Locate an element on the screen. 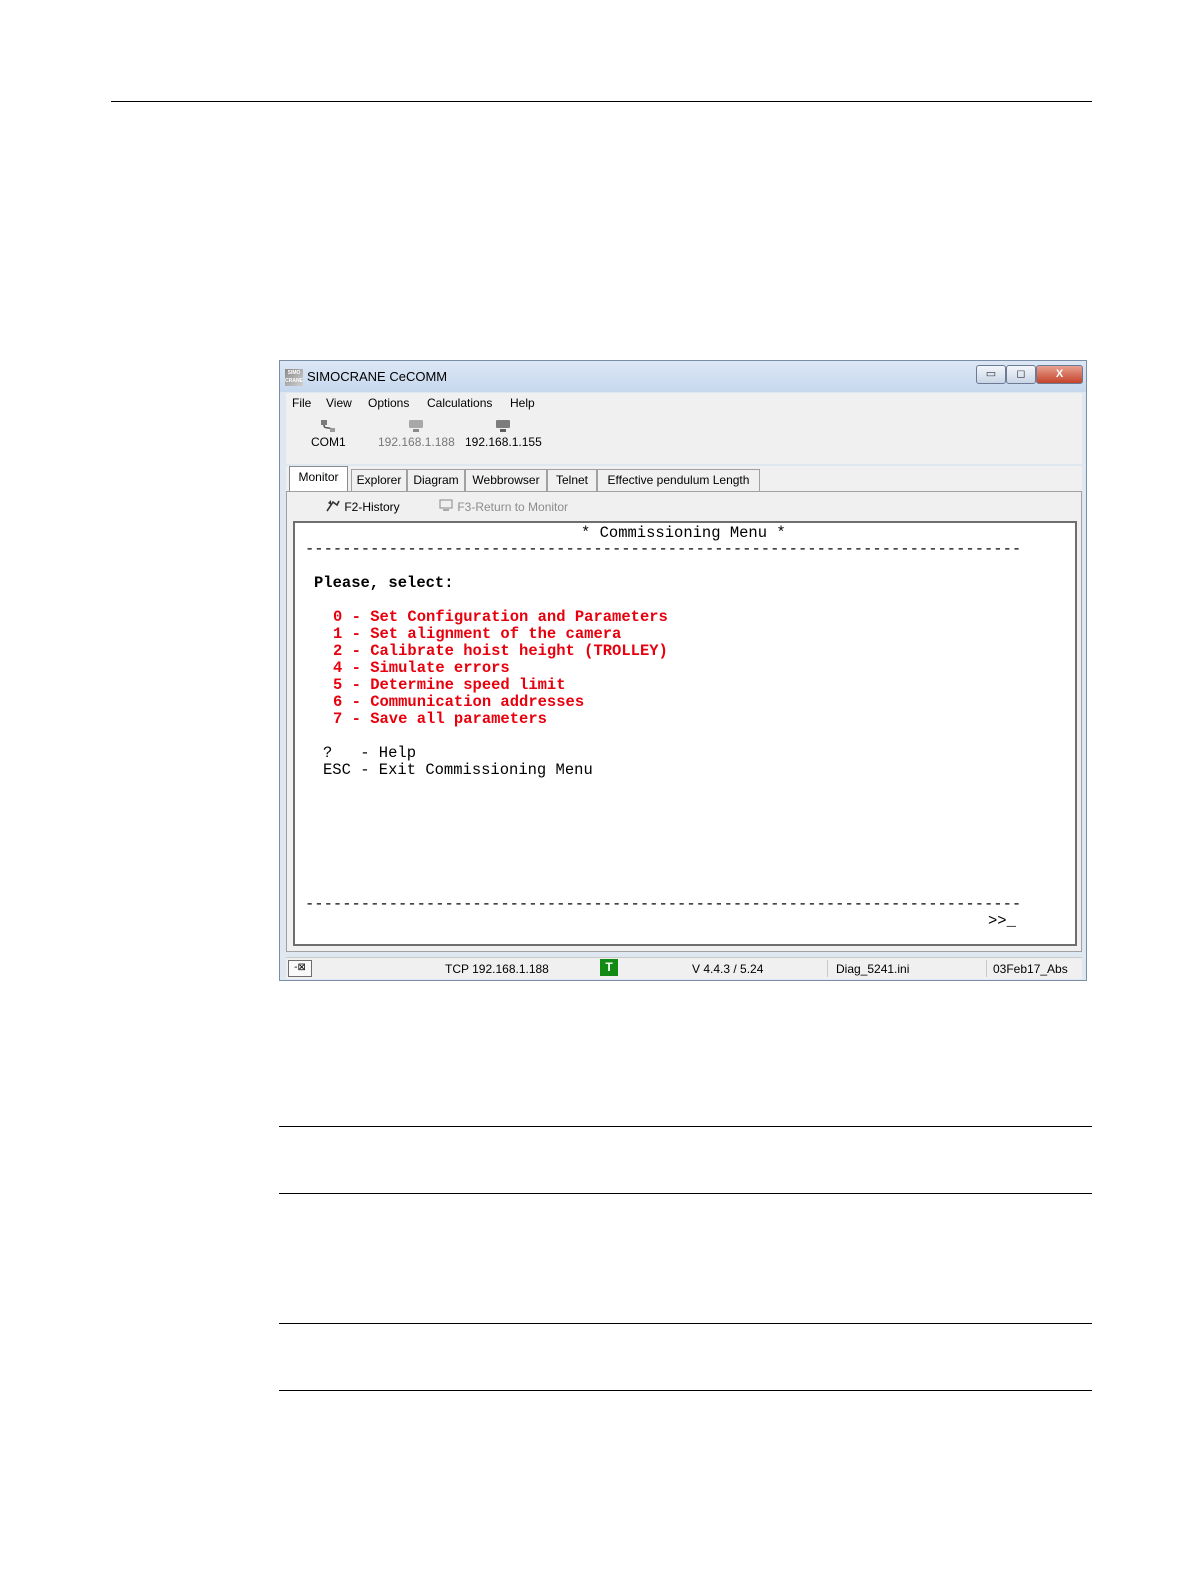  tab-webbrowser: Webbrowser is located at coordinates (506, 480).